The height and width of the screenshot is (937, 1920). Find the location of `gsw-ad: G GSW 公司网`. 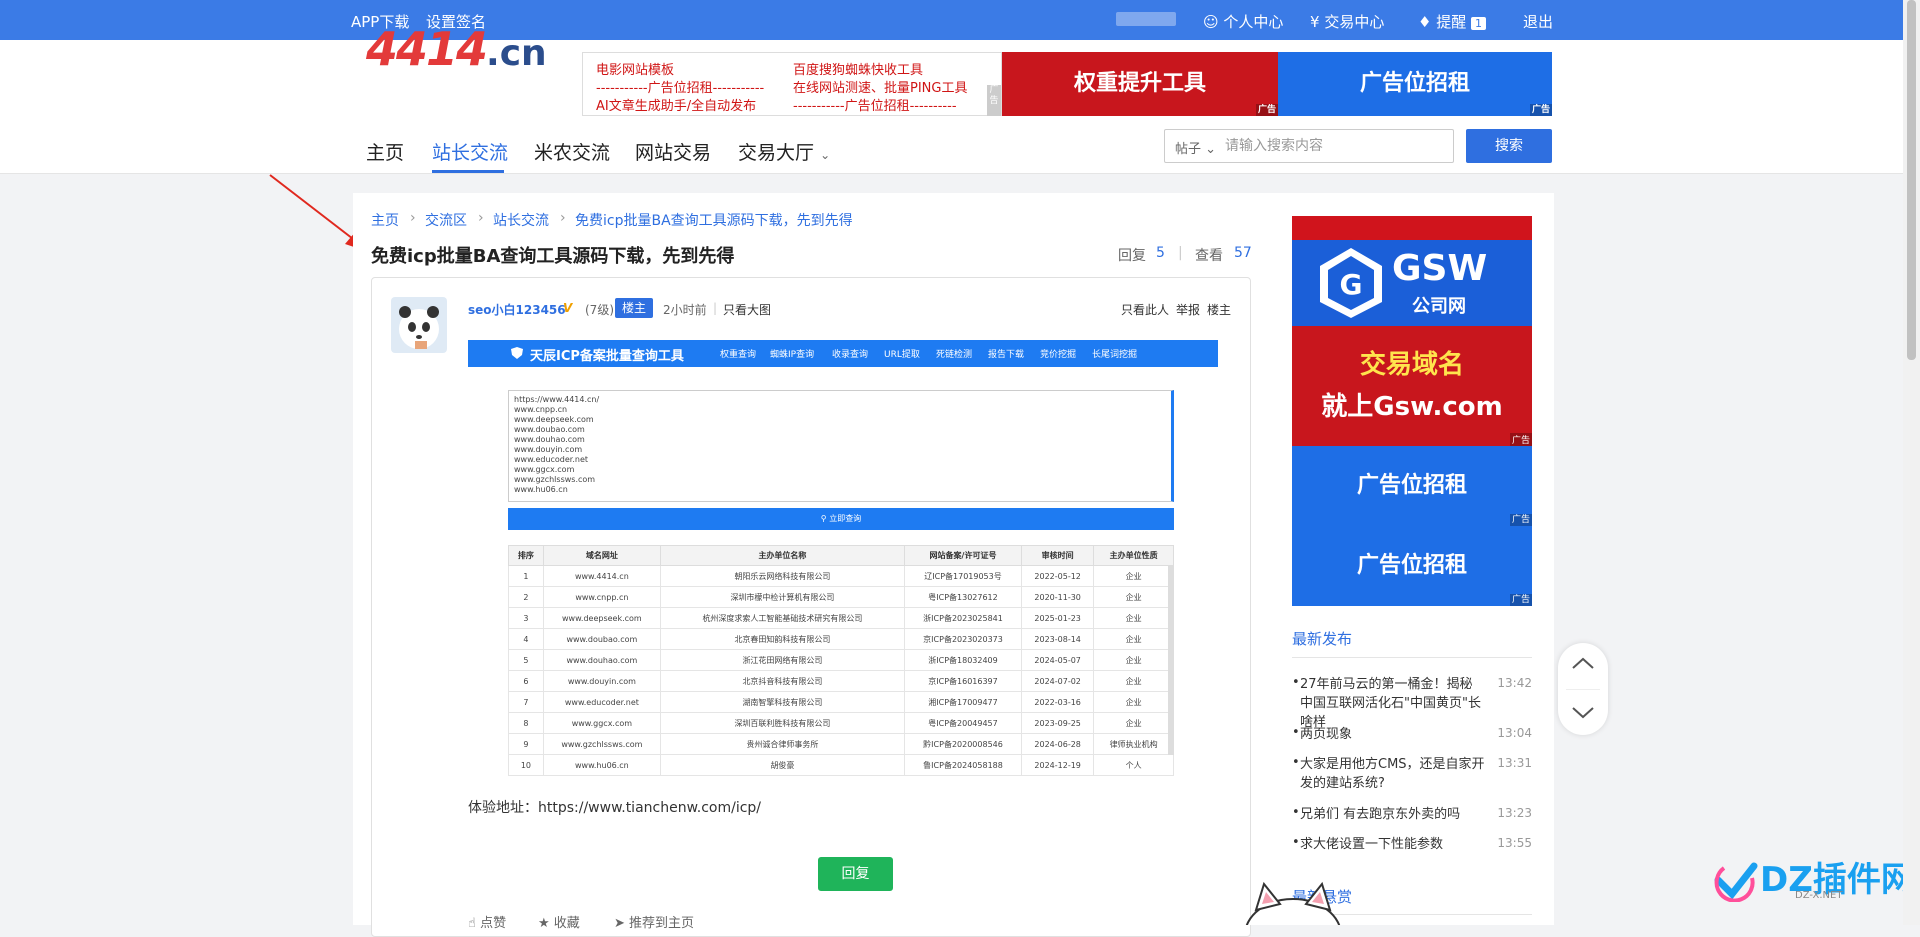

gsw-ad: G GSW 公司网 is located at coordinates (1412, 271).